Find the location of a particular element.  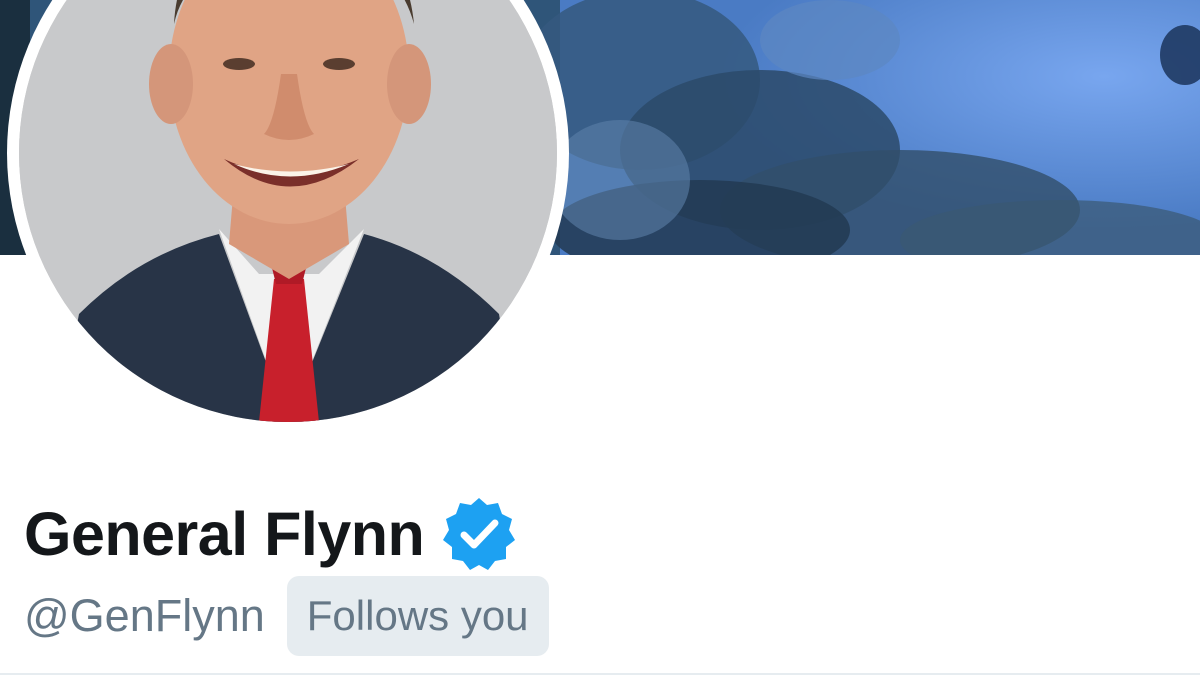

handle-row: @GenFlynn Follows you is located at coordinates (286, 616).